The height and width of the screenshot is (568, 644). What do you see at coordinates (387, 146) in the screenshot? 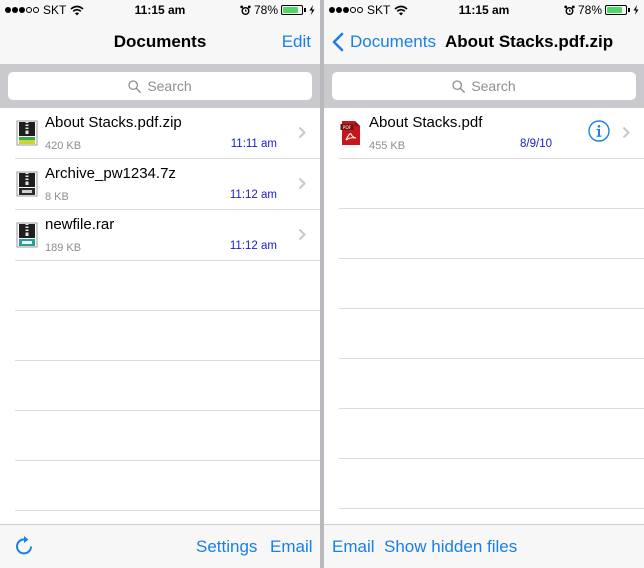
I see `file-size: 455 KB` at bounding box center [387, 146].